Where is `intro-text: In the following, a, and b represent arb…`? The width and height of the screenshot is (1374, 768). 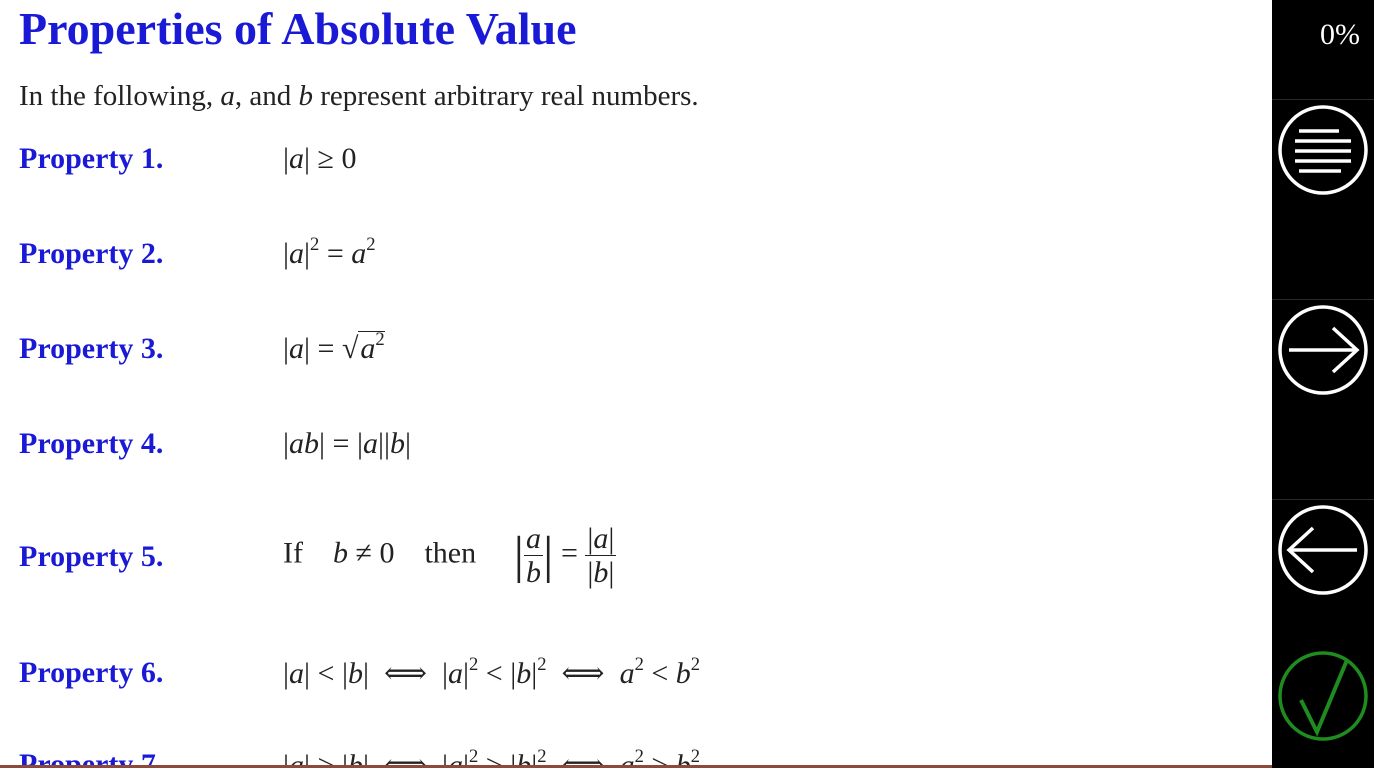
intro-text: In the following, a, and b represent arb… is located at coordinates (359, 96).